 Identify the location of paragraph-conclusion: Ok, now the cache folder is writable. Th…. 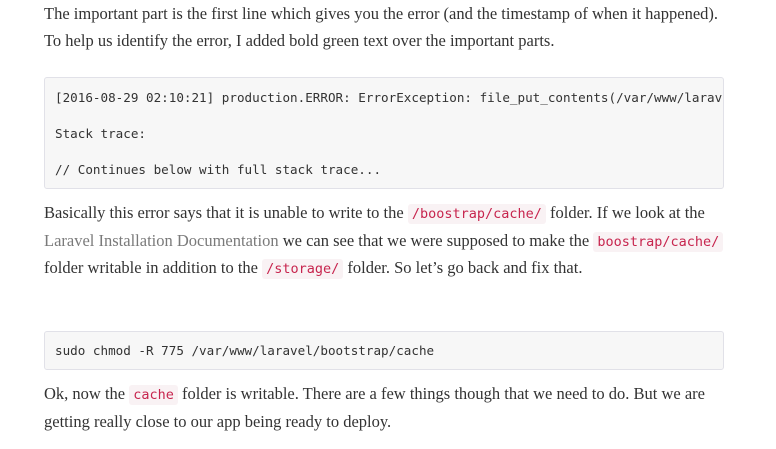
(389, 408).